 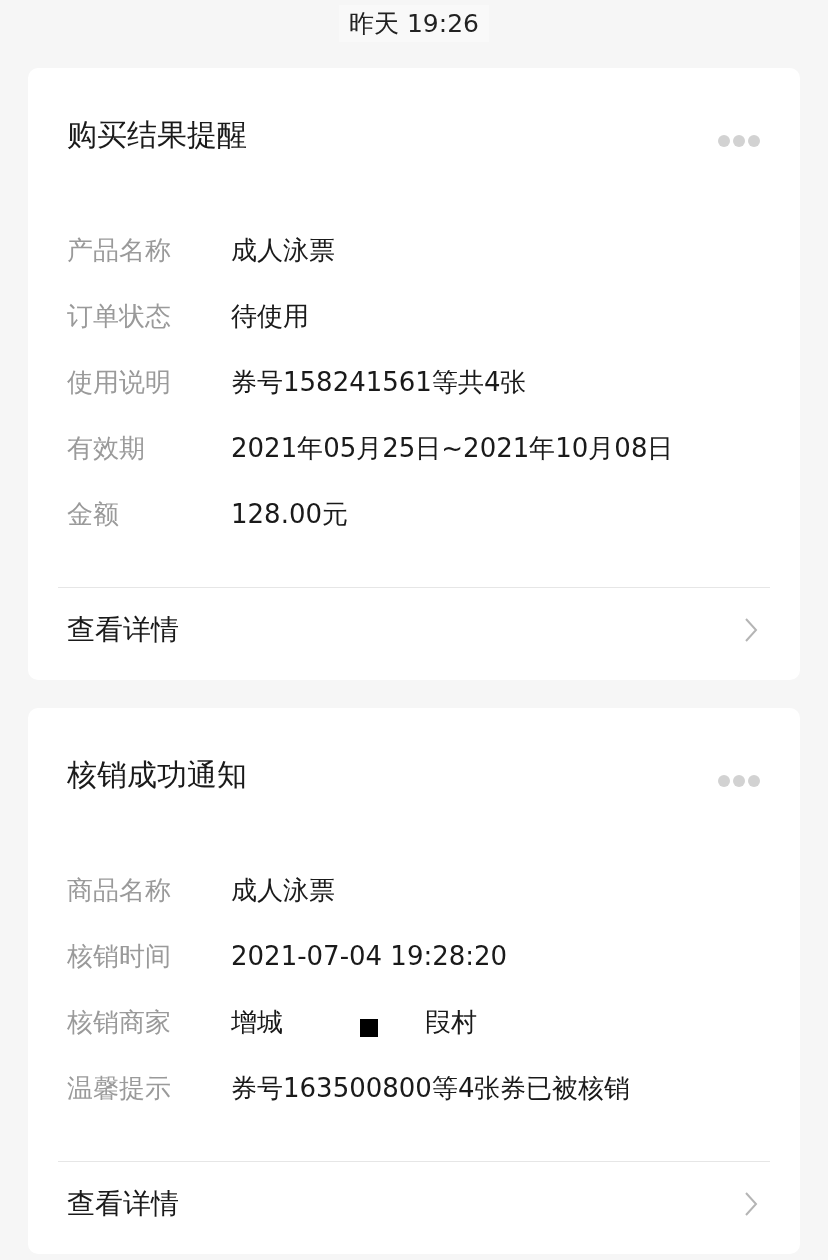 I want to click on field-value: 2021年05月25日~2021年10月08日, so click(x=452, y=448).